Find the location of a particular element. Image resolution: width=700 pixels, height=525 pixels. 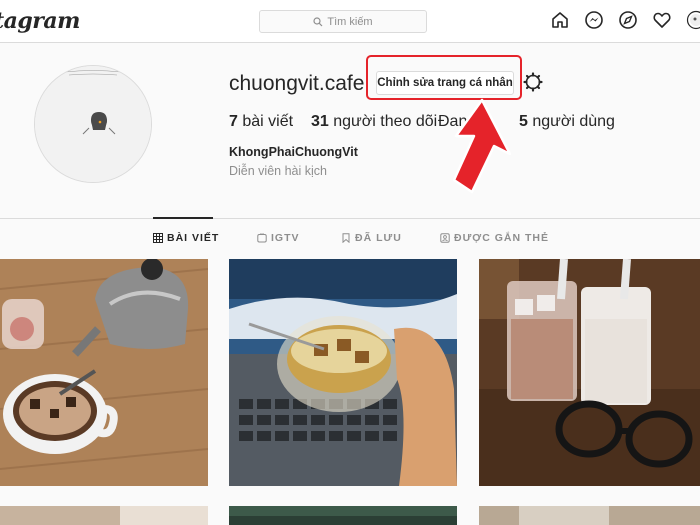

tab-posts: BÀI VIẾT is located at coordinates (186, 238).